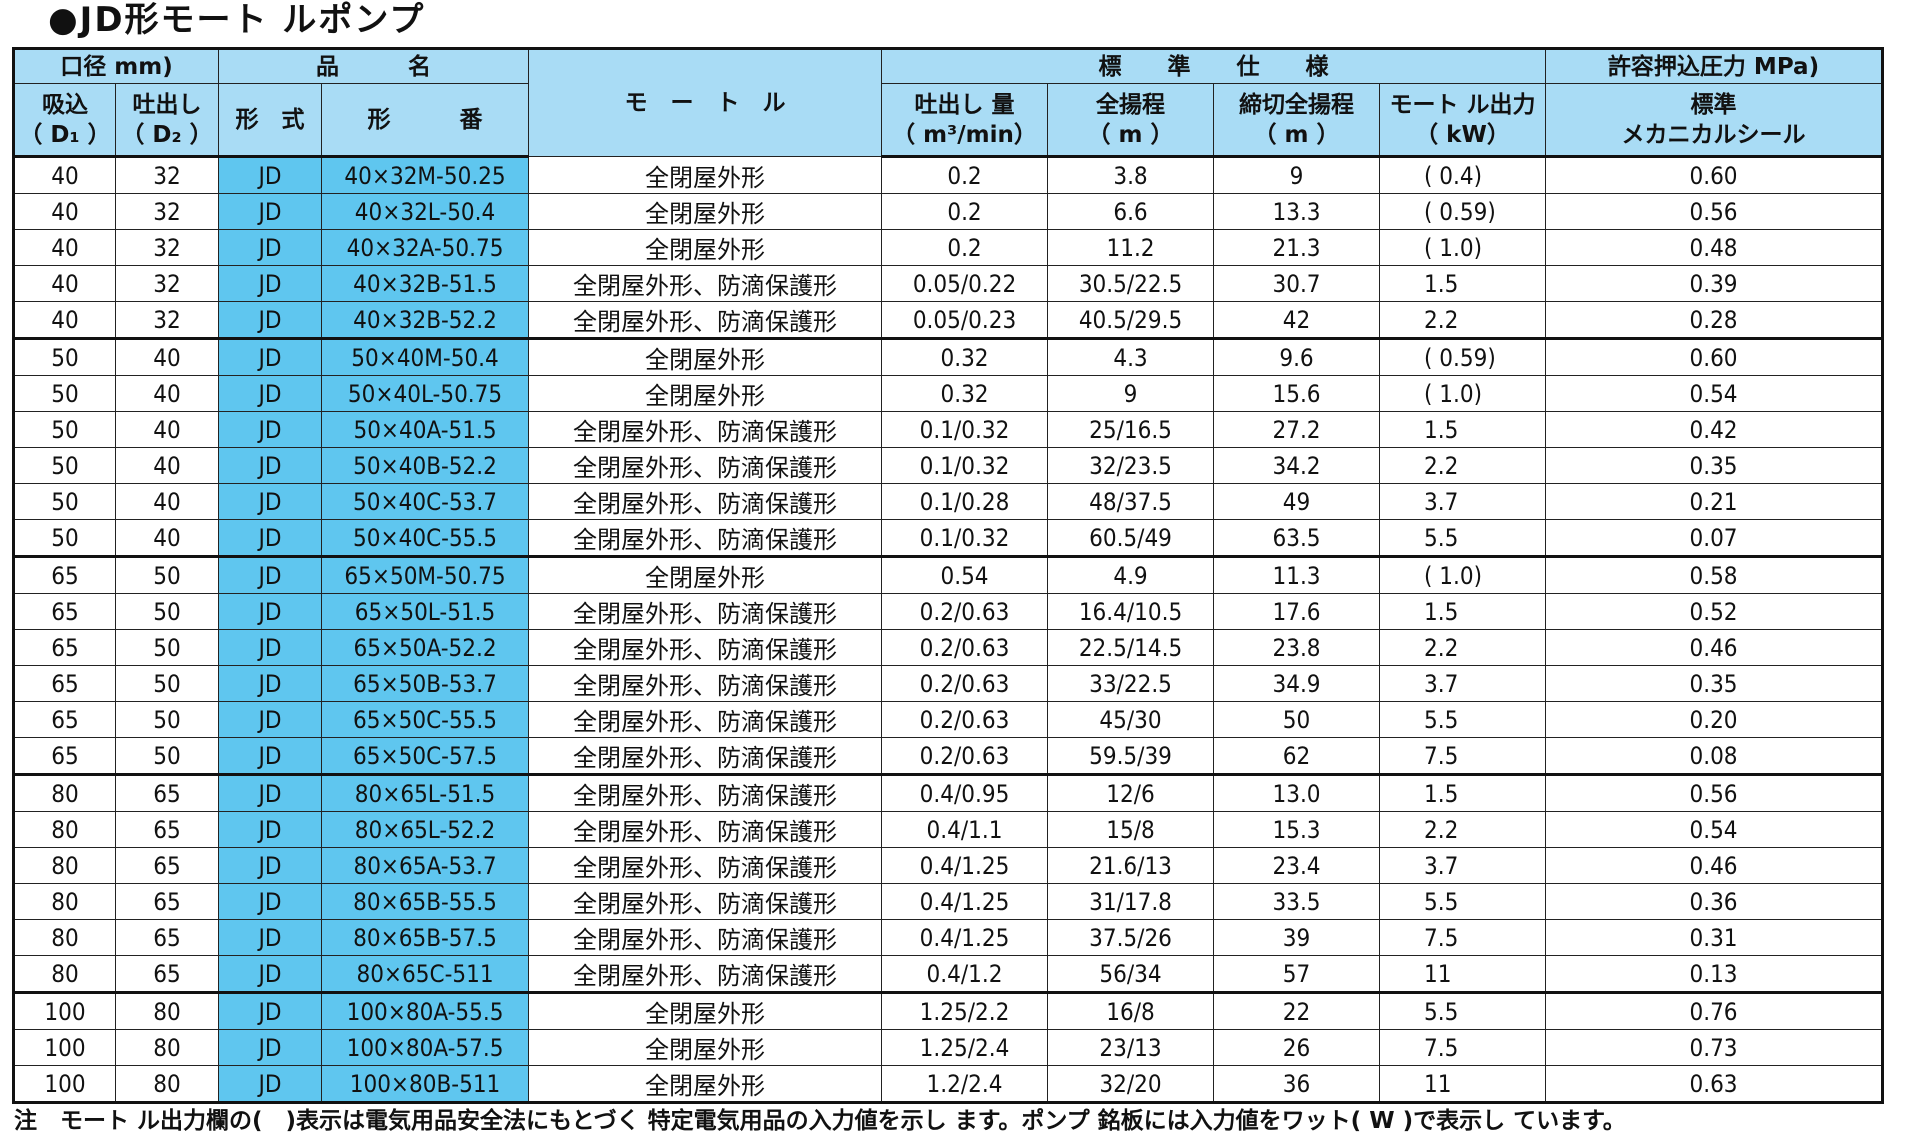  I want to click on cell-shutoff-head: 15.3, so click(1297, 829).